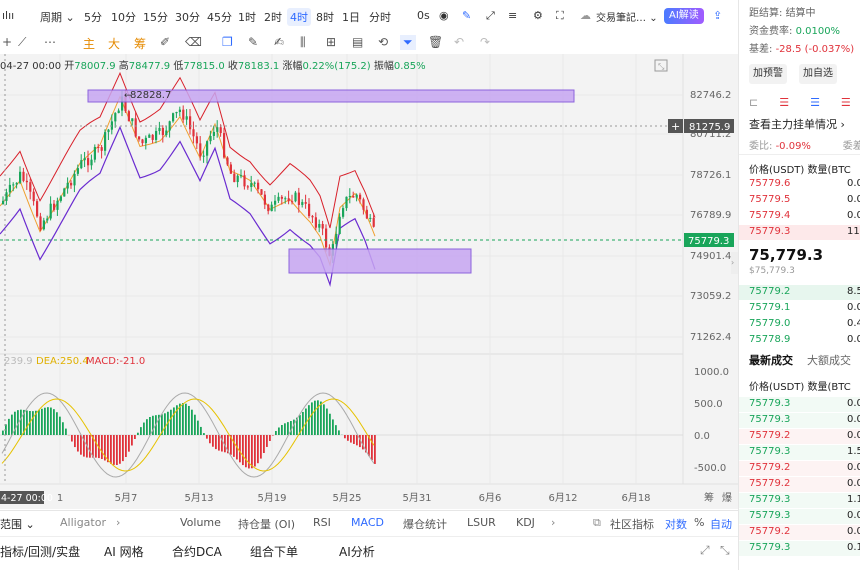 This screenshot has width=860, height=570. I want to click on timeframe-5m: 5分, so click(93, 17).